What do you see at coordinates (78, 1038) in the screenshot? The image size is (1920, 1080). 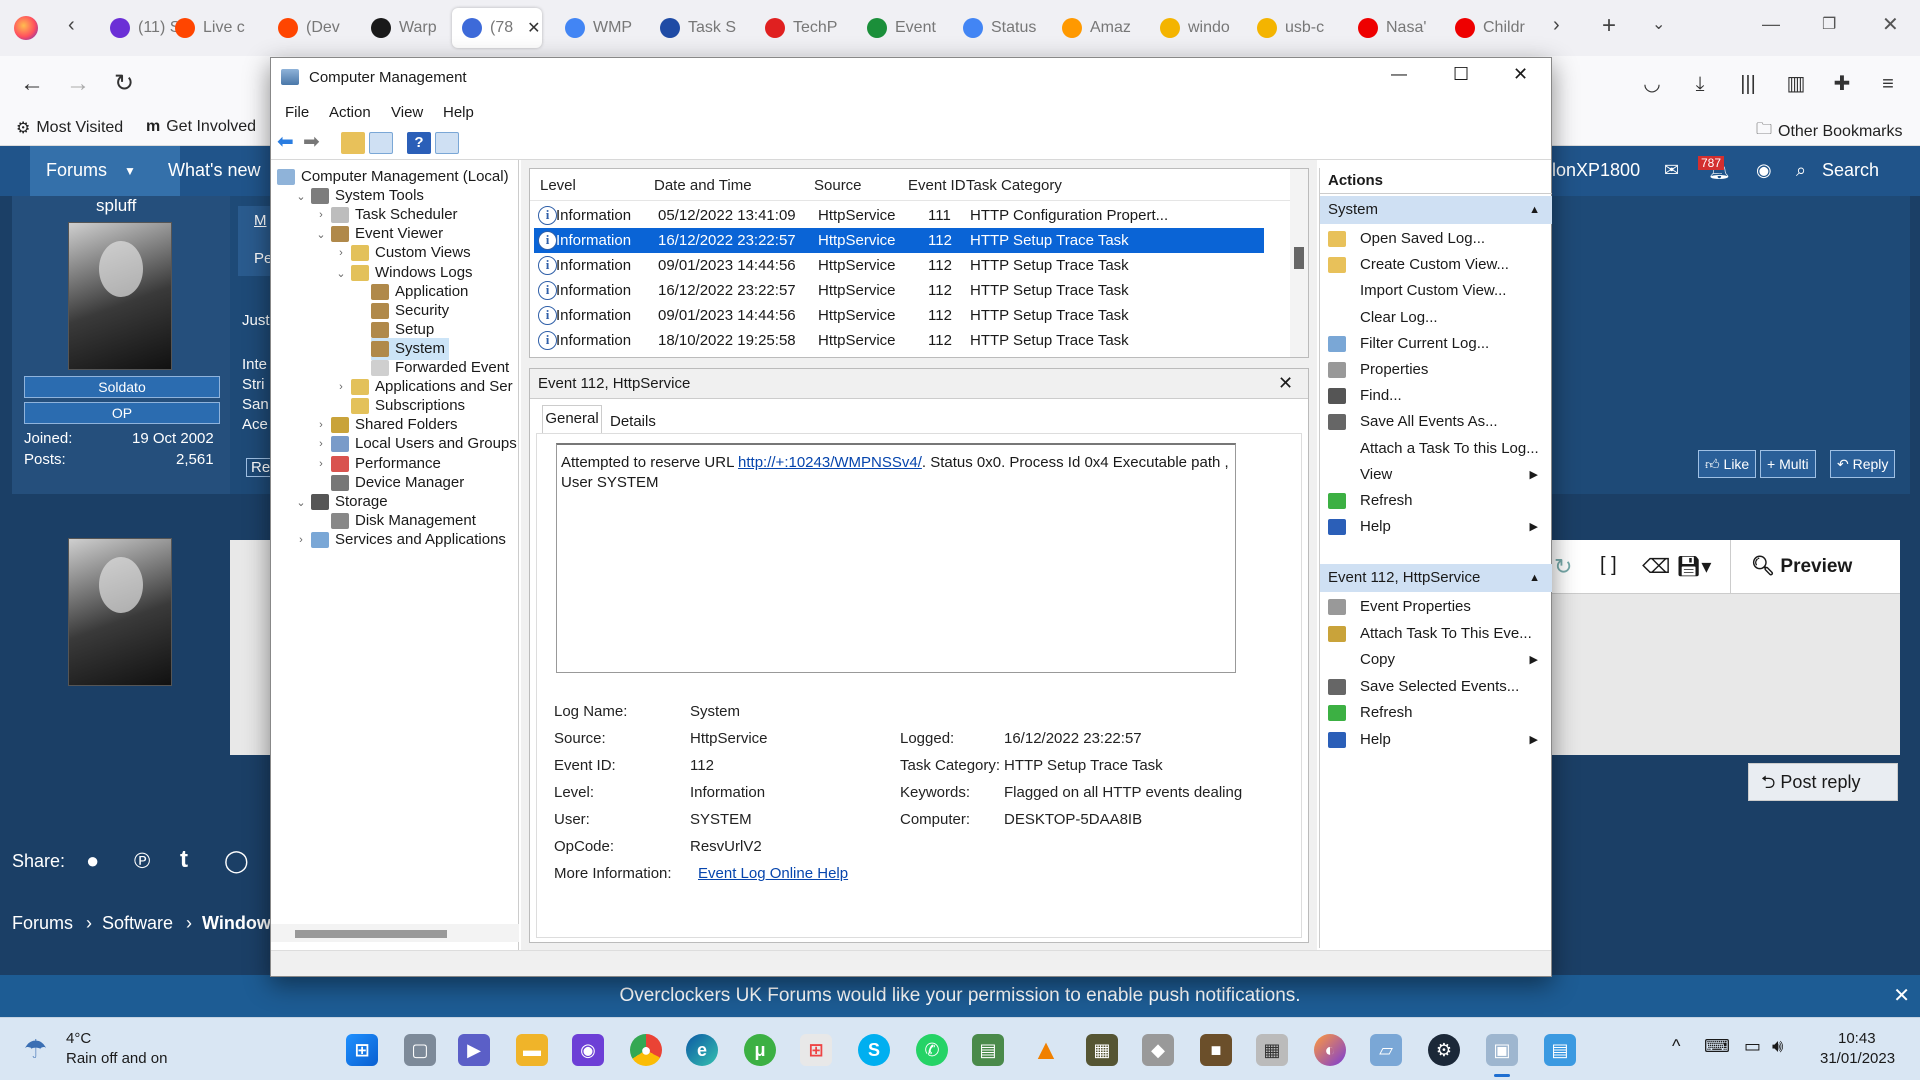 I see `weather-temp: 4°C` at bounding box center [78, 1038].